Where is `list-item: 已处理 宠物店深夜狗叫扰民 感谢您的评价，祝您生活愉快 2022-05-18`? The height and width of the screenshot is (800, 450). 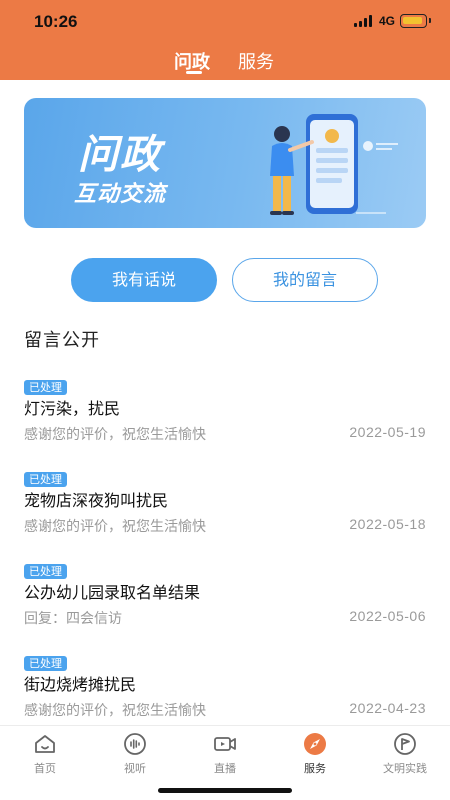 list-item: 已处理 宠物店深夜狗叫扰民 感谢您的评价，祝您生活愉快 2022-05-18 is located at coordinates (225, 510).